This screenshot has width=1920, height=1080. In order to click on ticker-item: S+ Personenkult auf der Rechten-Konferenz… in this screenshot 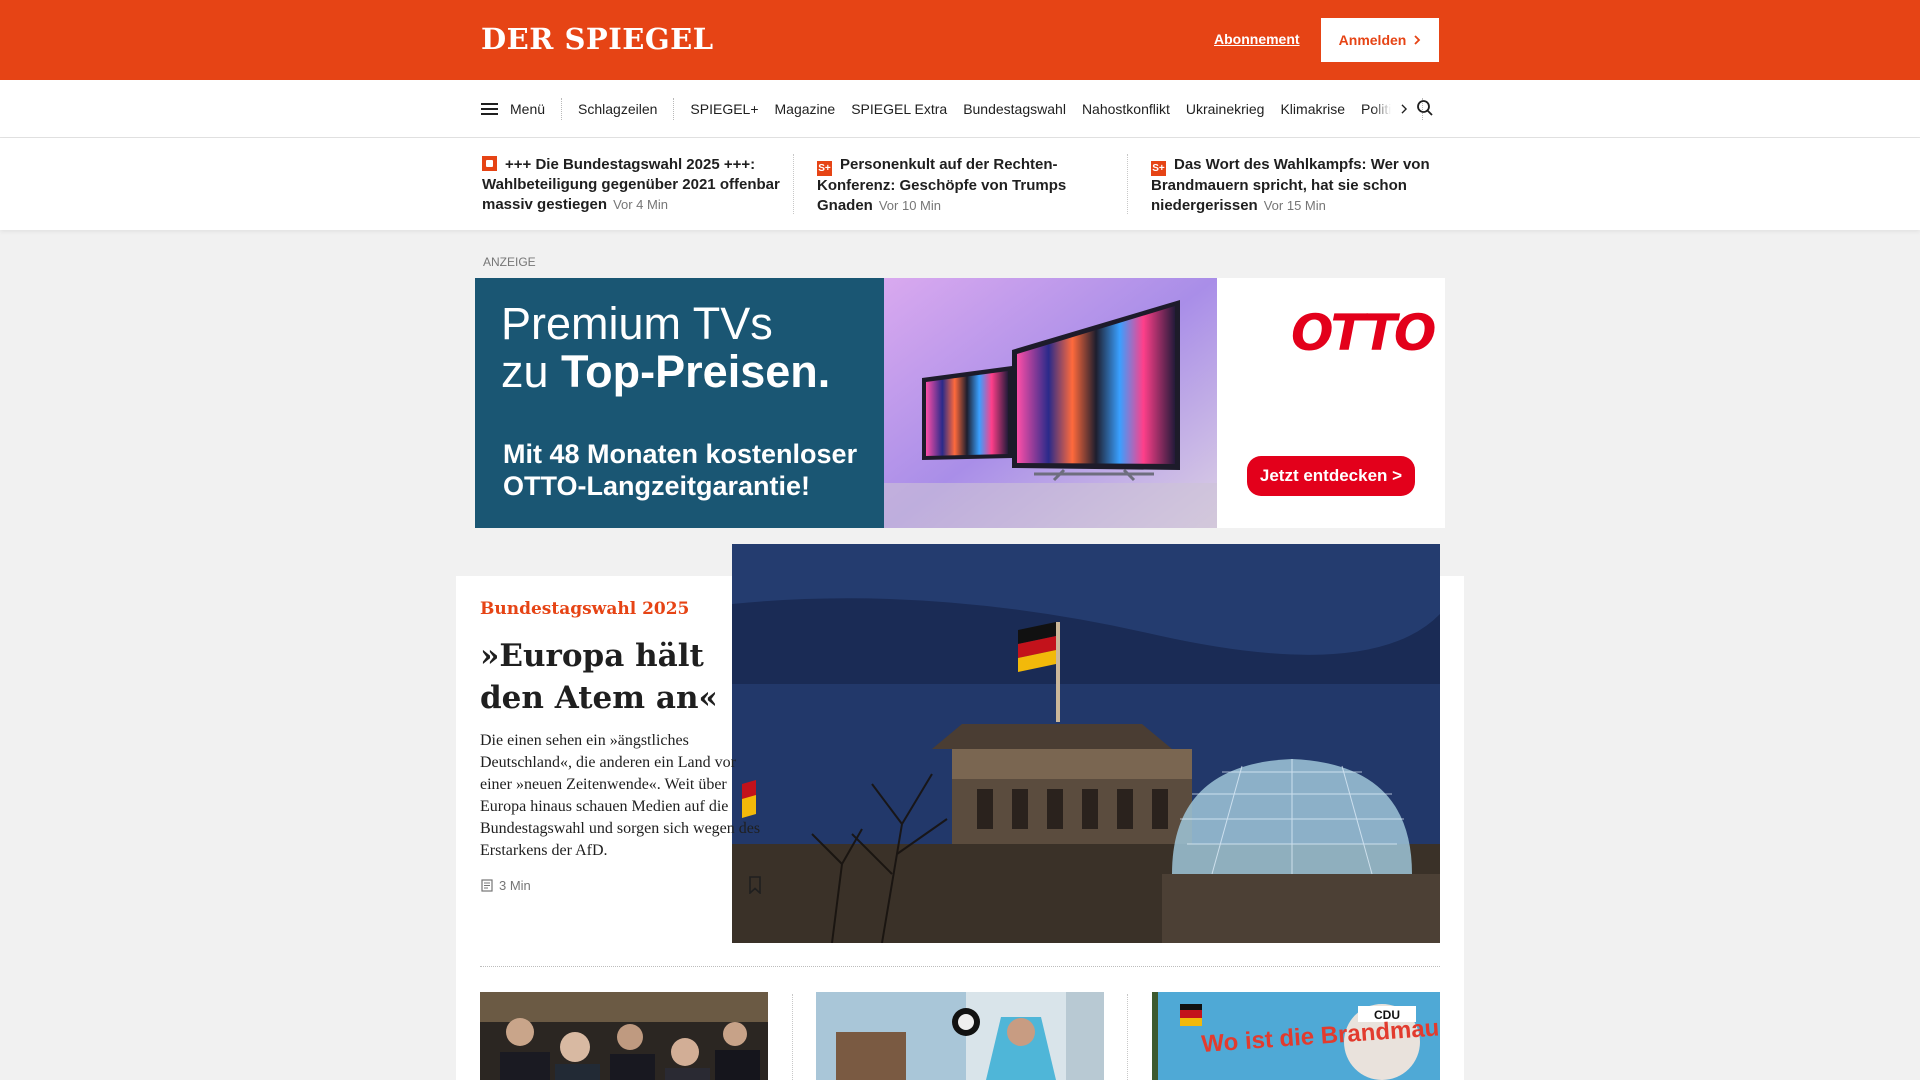, I will do `click(967, 185)`.